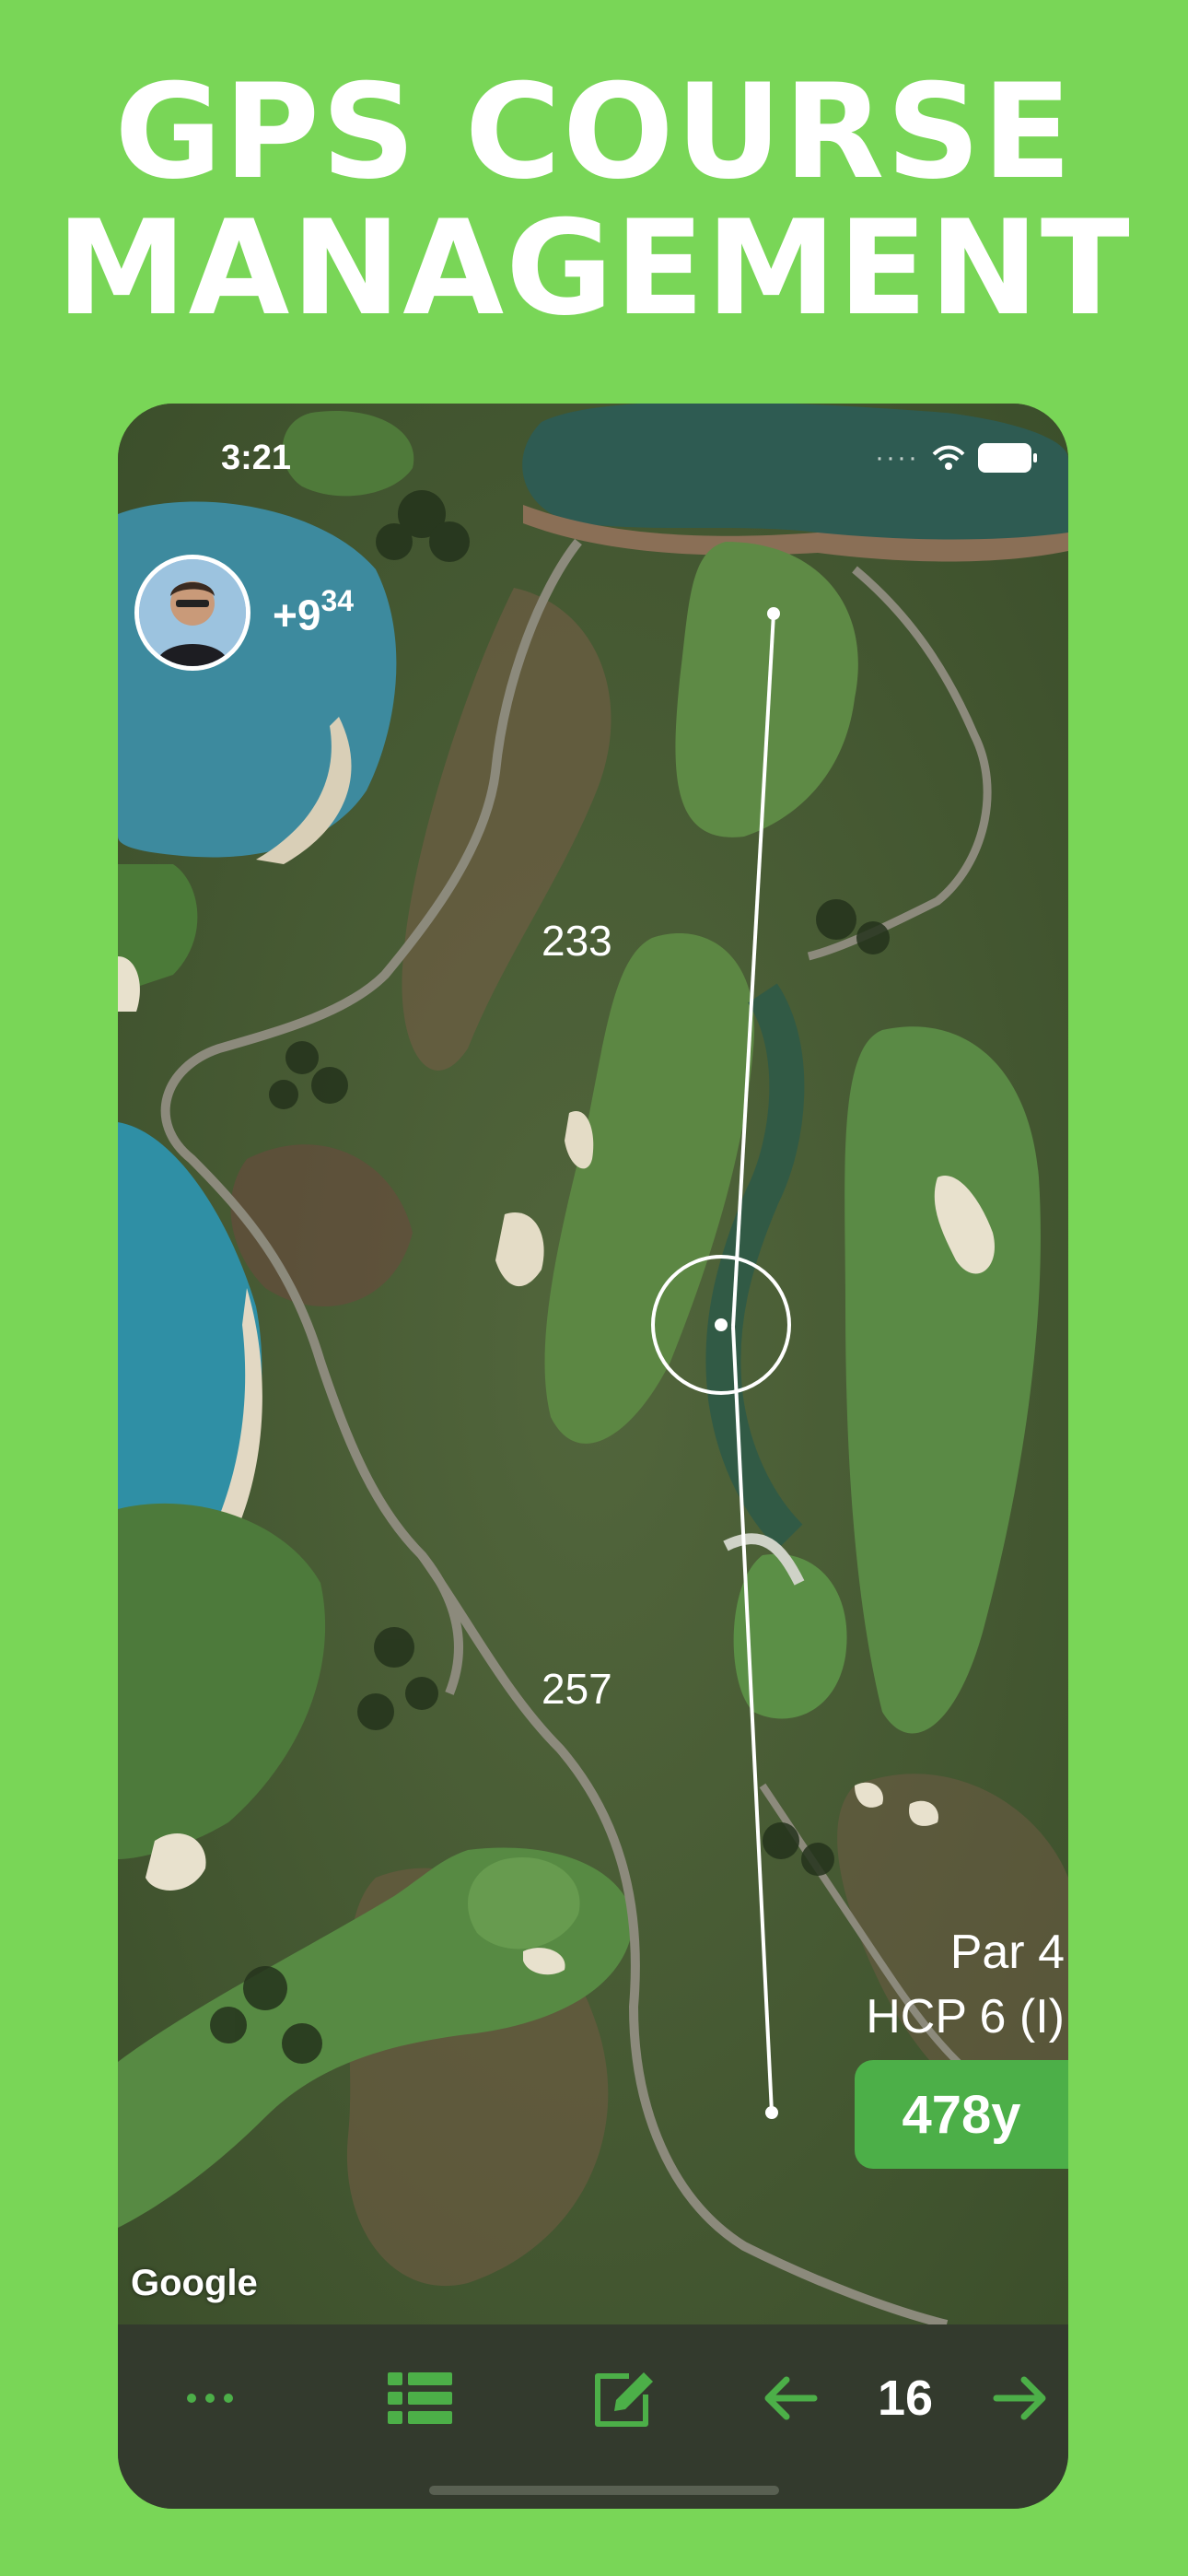 The height and width of the screenshot is (2576, 1188). What do you see at coordinates (1007, 458) in the screenshot?
I see `battery-icon` at bounding box center [1007, 458].